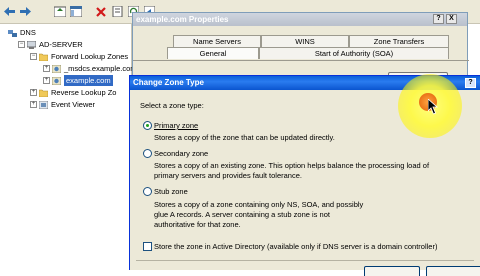 This screenshot has height=276, width=480. I want to click on tree-item-dns: DNS, so click(22, 32).